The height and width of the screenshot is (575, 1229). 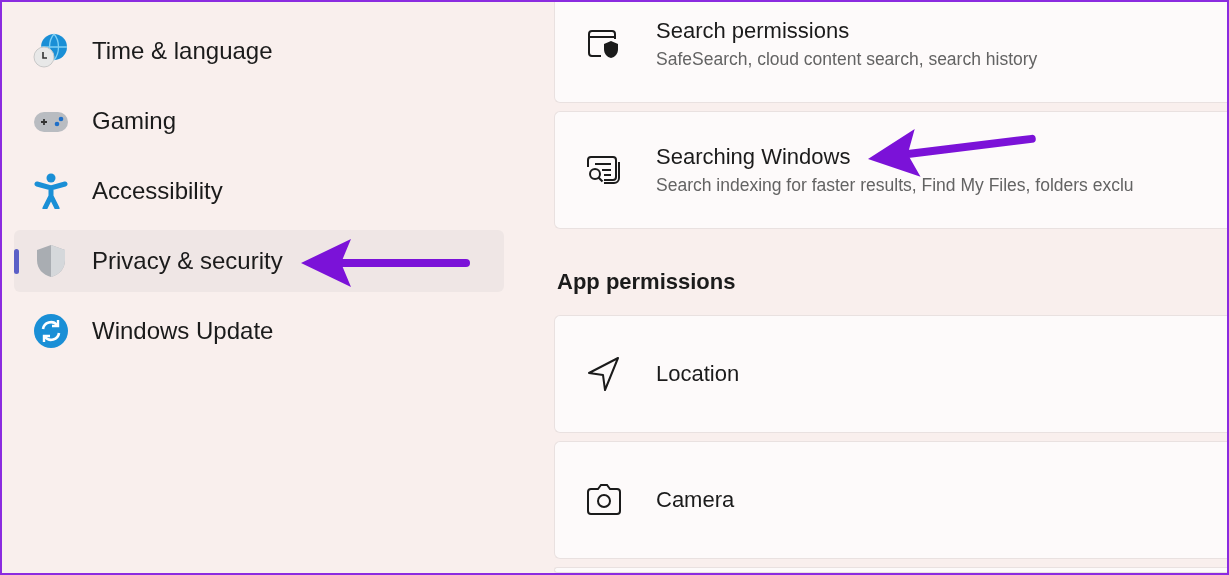 I want to click on card-title: Searching Windows, so click(x=753, y=157).